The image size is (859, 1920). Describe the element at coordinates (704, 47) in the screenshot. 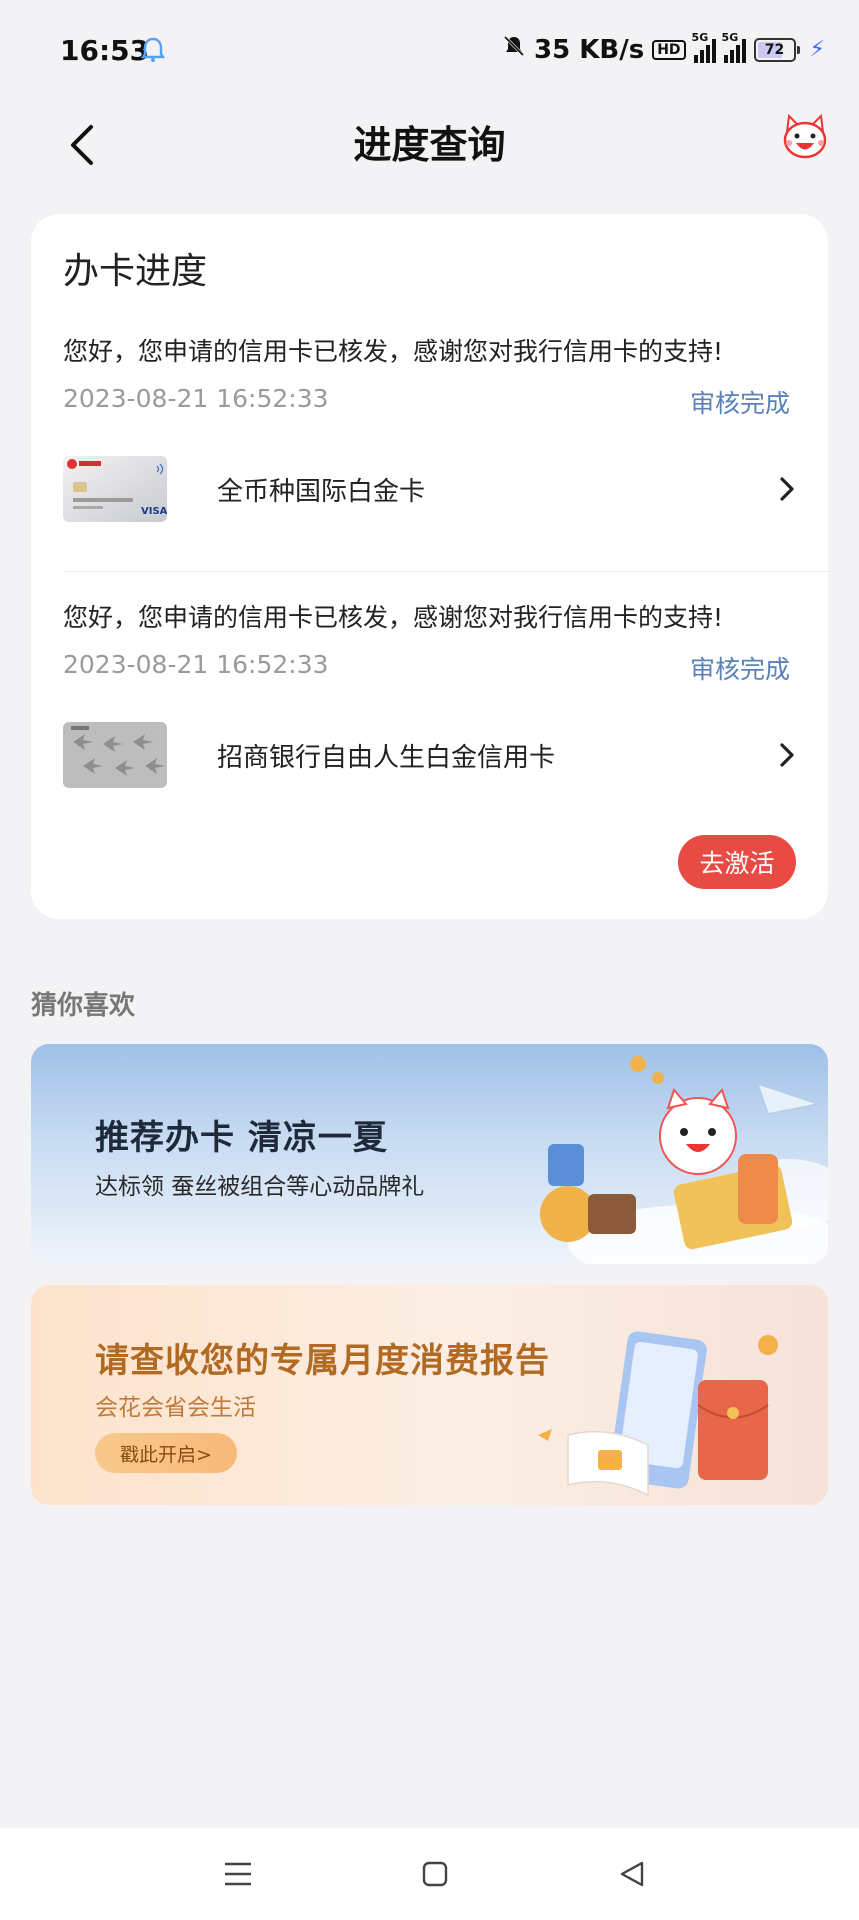

I see `signal-icon: 5G` at that location.